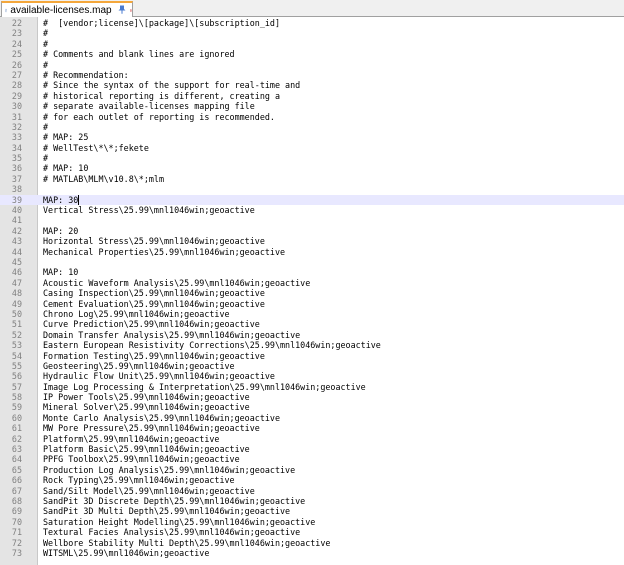  What do you see at coordinates (312, 179) in the screenshot?
I see `code-line: 37 # MATLAB\MLM\v10.8\*;mlm` at bounding box center [312, 179].